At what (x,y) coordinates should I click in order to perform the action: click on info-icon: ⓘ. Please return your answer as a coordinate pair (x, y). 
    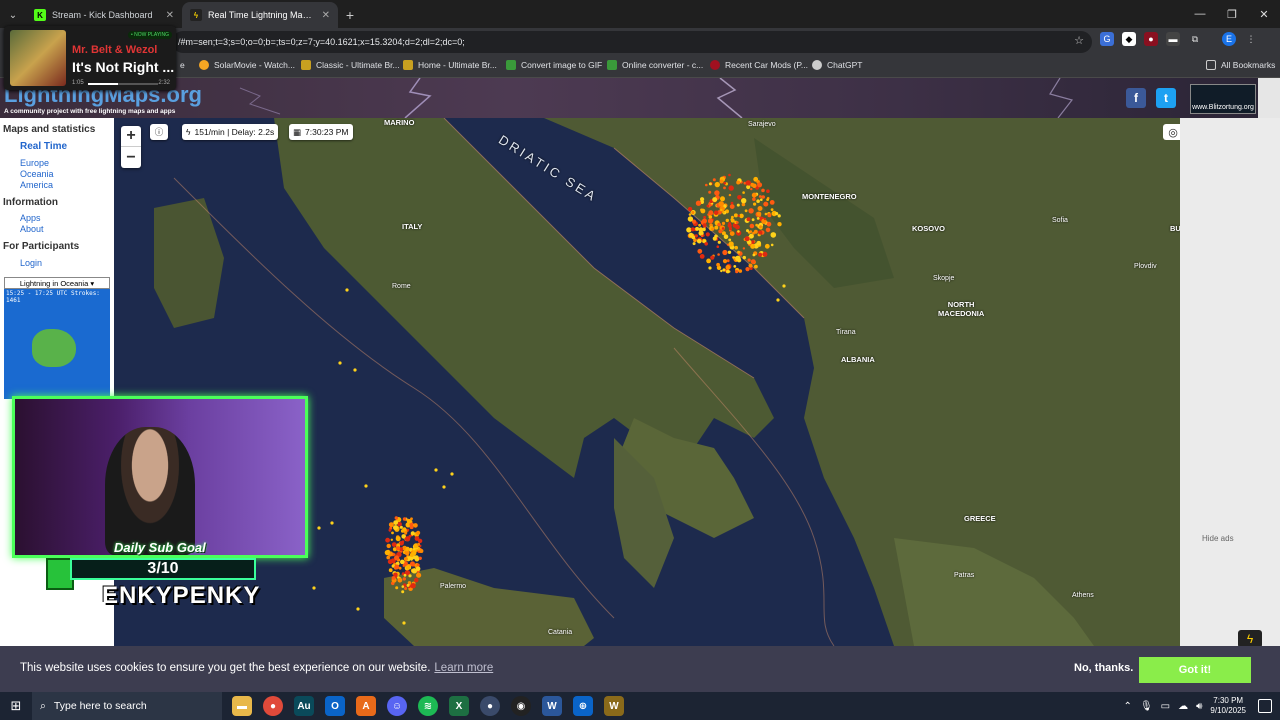
    Looking at the image, I should click on (159, 132).